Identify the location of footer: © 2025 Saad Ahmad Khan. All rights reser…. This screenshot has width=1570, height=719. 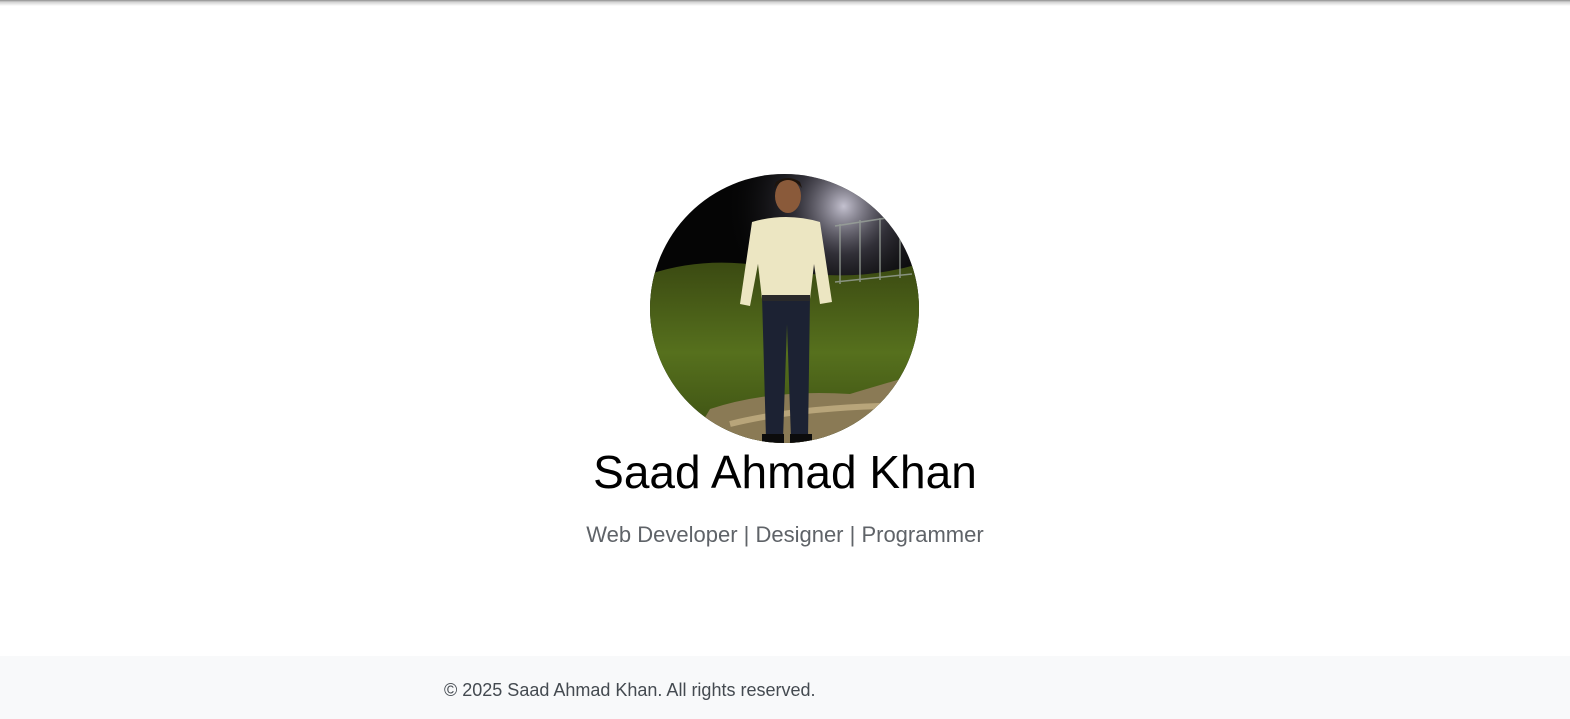
(785, 687).